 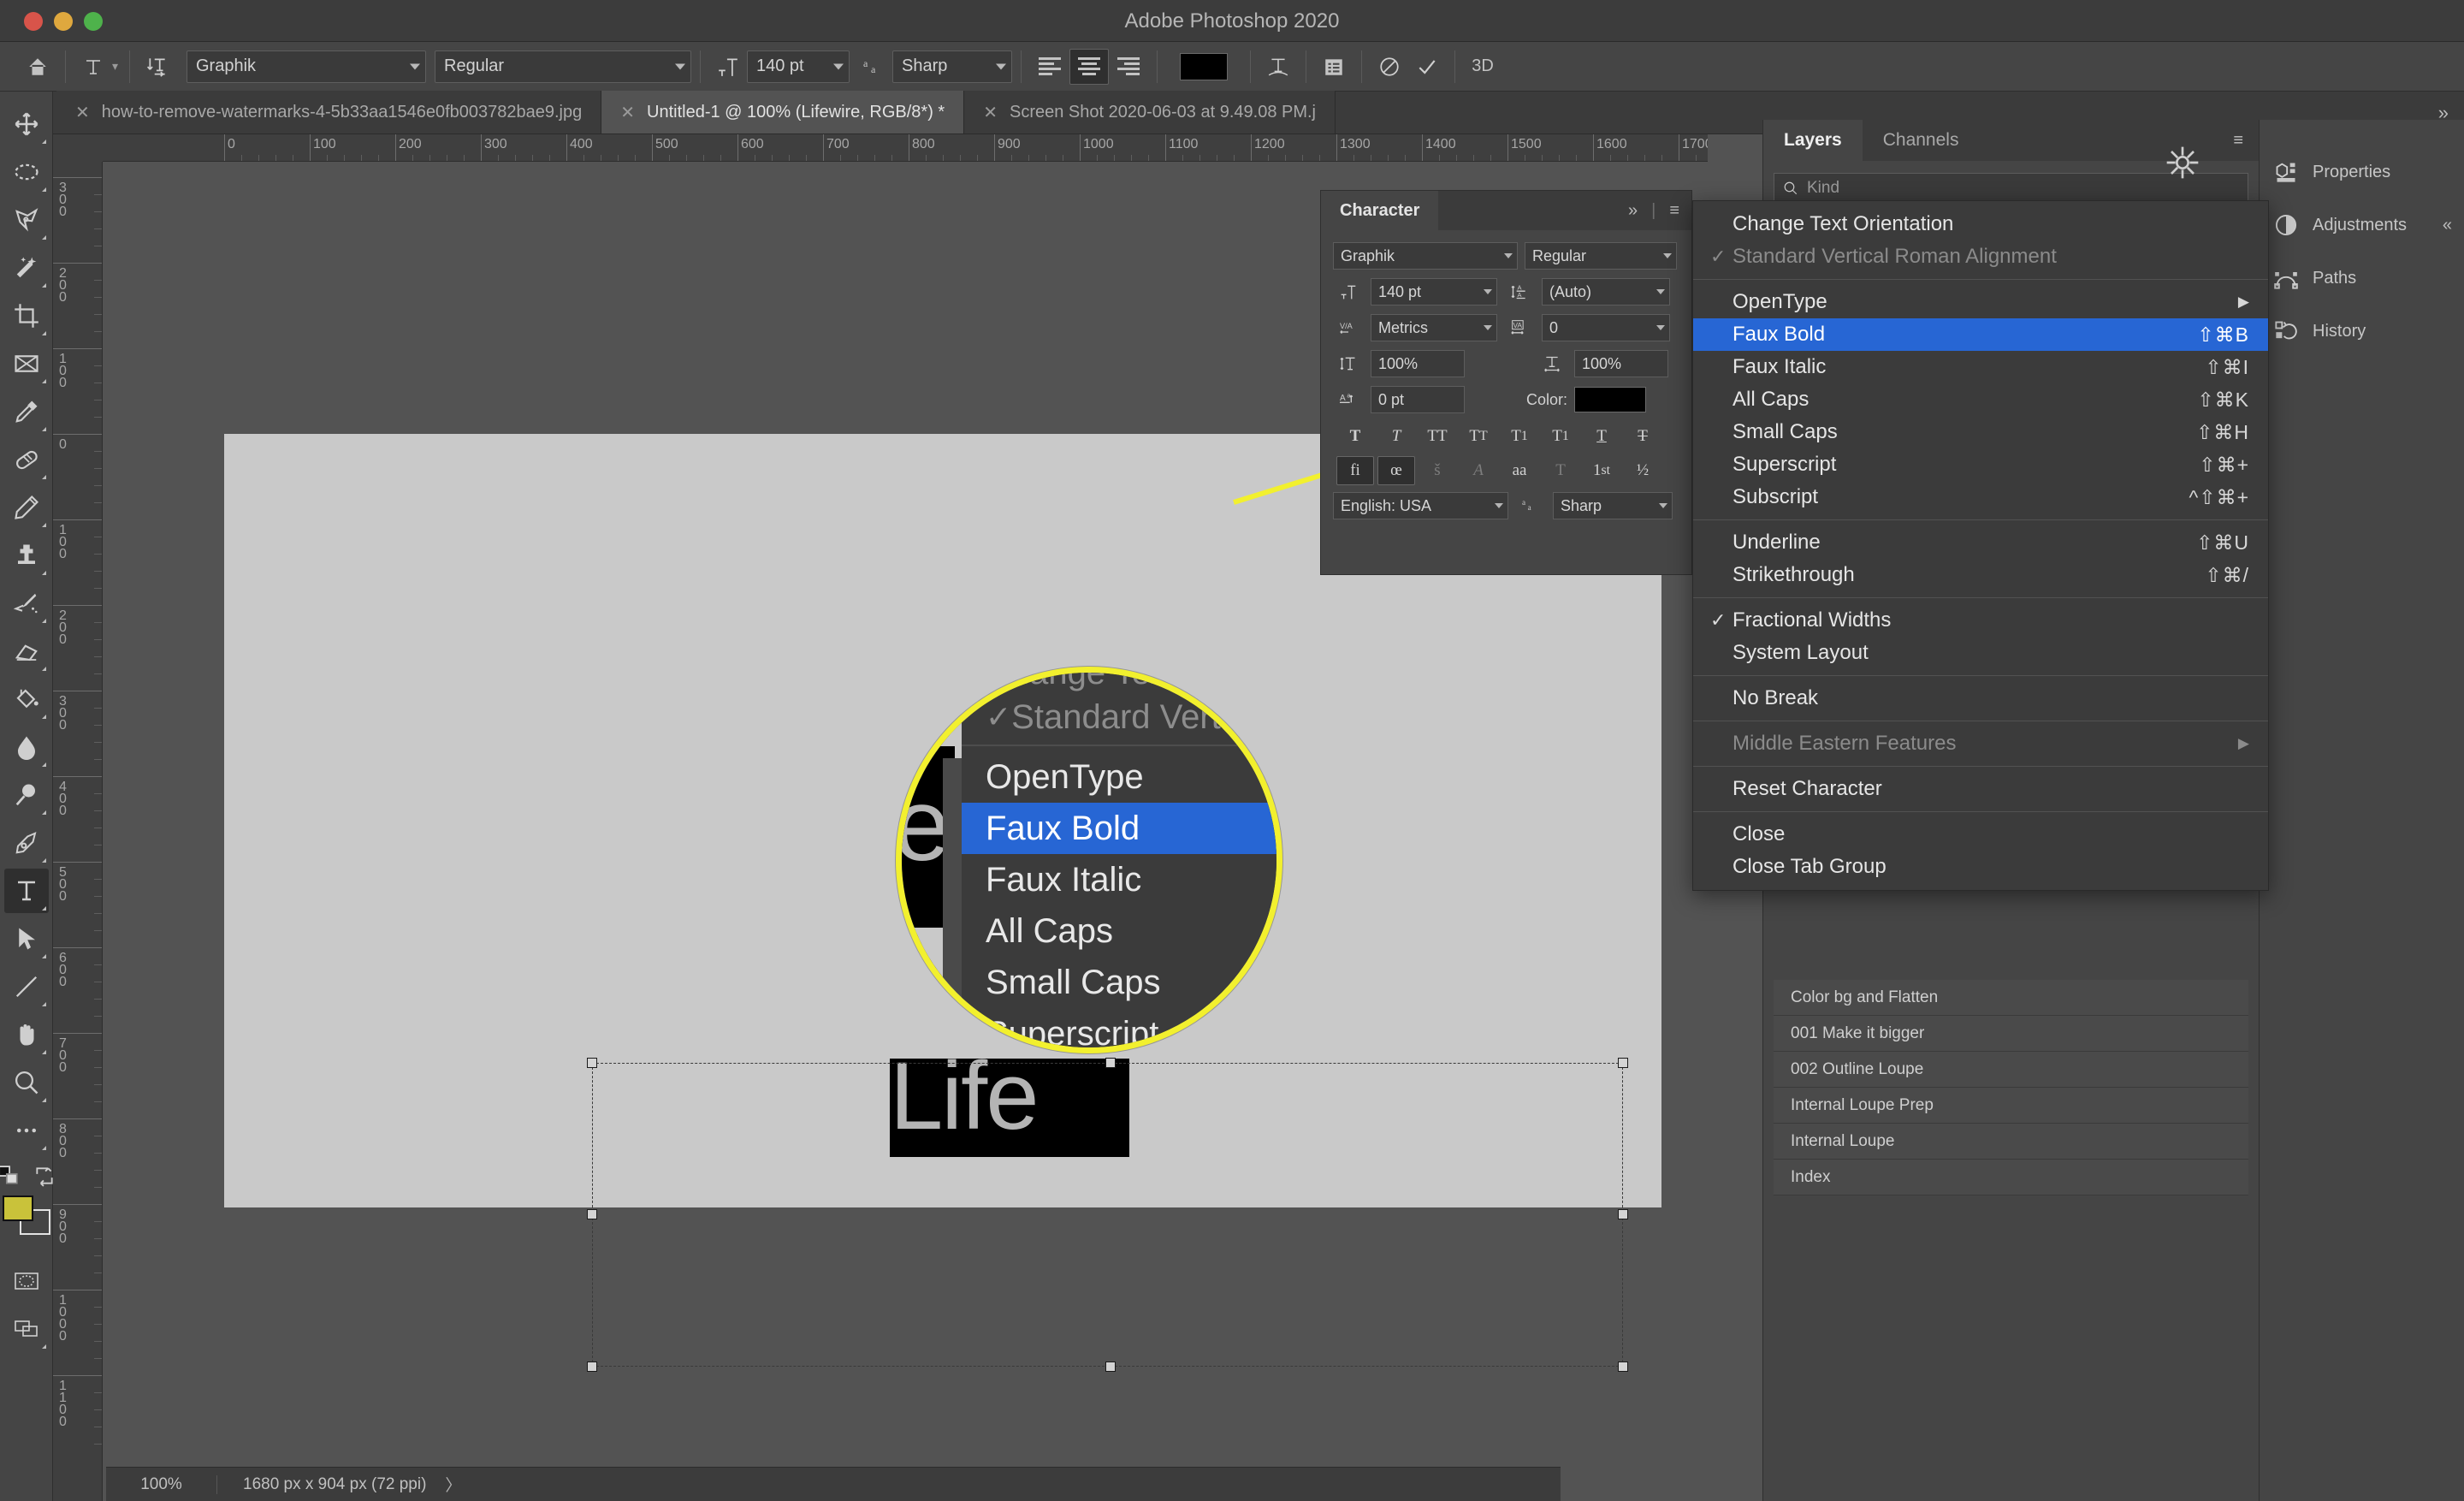 I want to click on menu-item-close: Close, so click(x=1980, y=834).